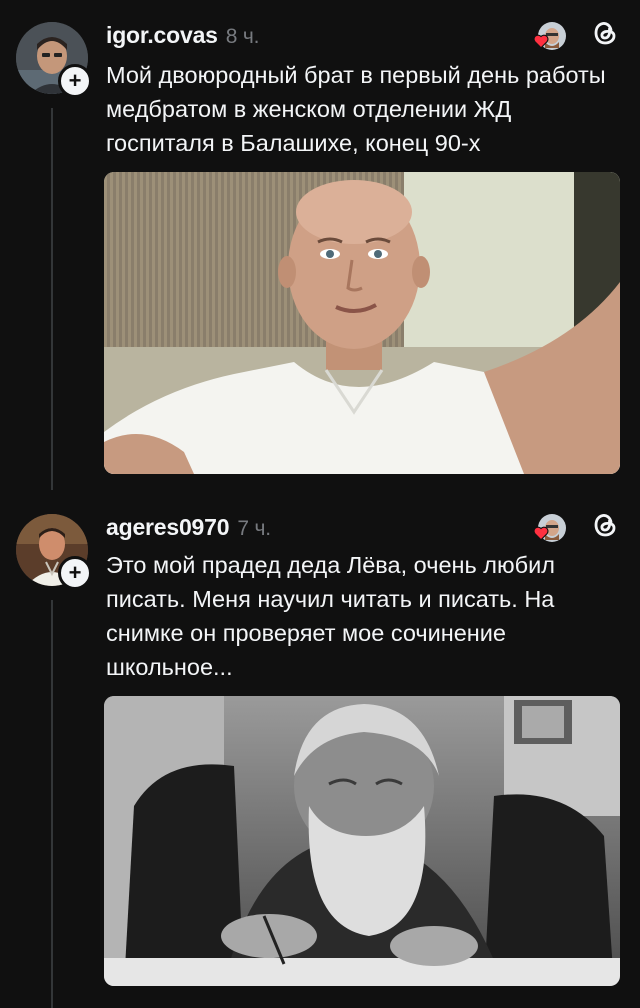 This screenshot has height=1008, width=640. I want to click on post-time: 8 ч., so click(242, 36).